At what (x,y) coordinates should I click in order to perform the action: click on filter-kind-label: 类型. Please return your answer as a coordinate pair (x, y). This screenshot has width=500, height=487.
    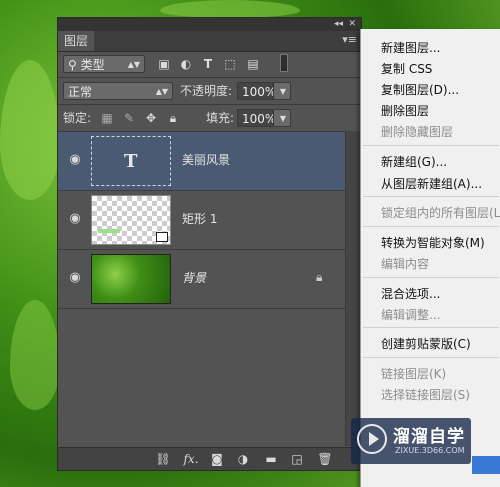
    Looking at the image, I should click on (92, 65).